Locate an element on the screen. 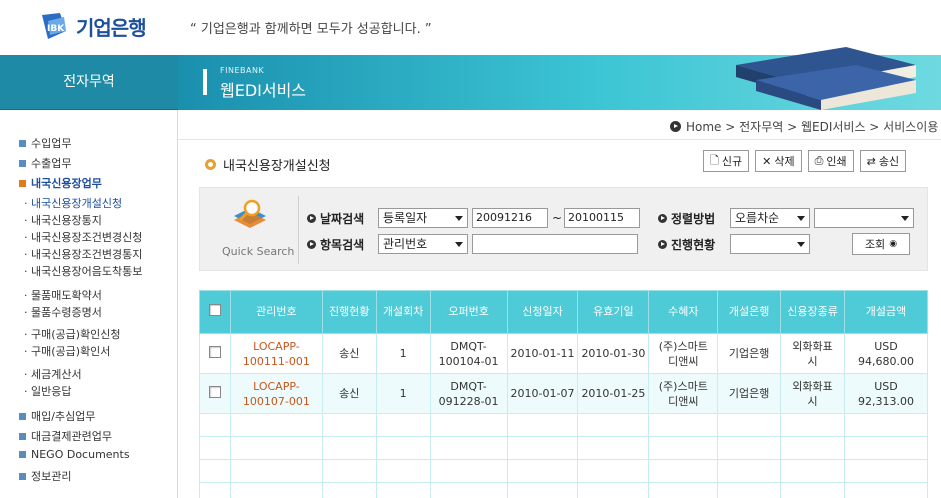 This screenshot has width=941, height=498. sidebar-item-label: NEGO Documents is located at coordinates (80, 454).